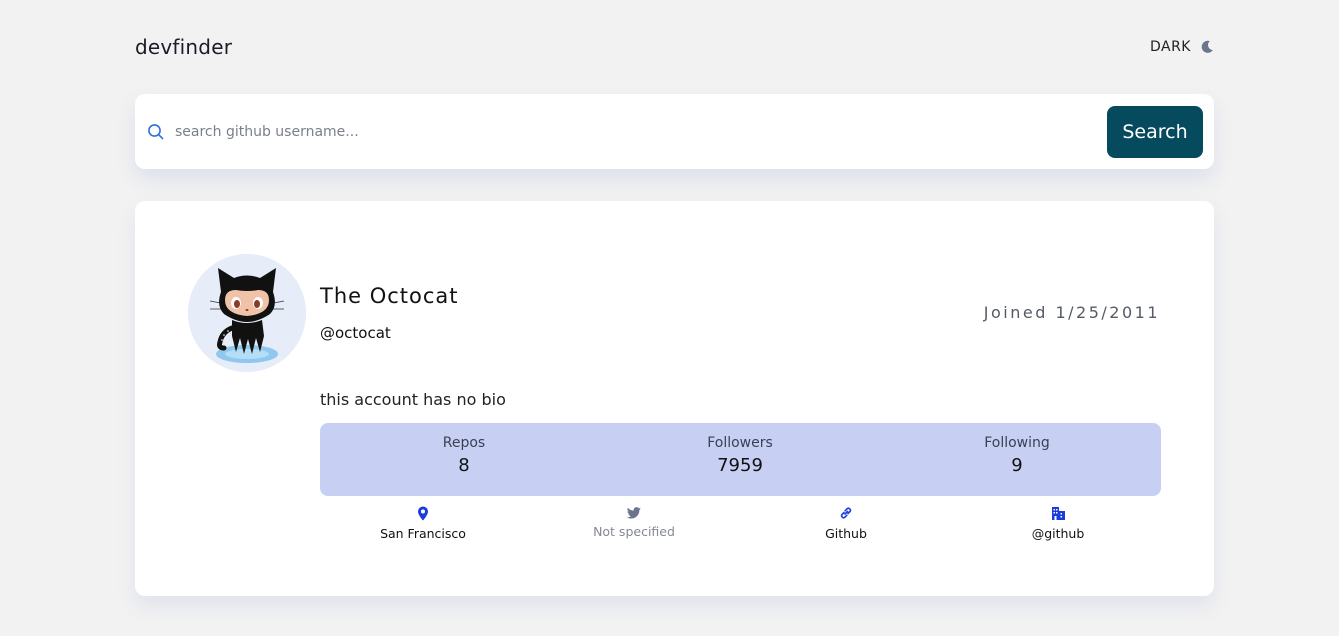 The width and height of the screenshot is (1339, 636). Describe the element at coordinates (740, 443) in the screenshot. I see `stat-label: Followers` at that location.